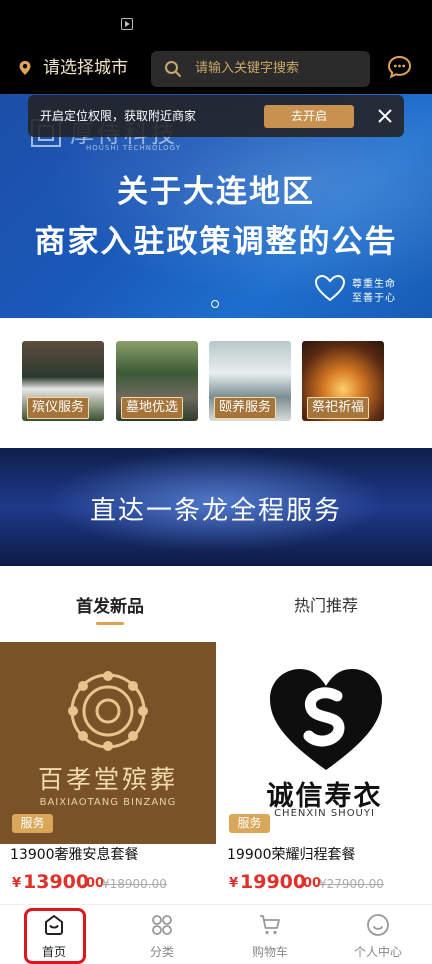 The height and width of the screenshot is (964, 432). I want to click on slogan-line2: 至善于心, so click(374, 298).